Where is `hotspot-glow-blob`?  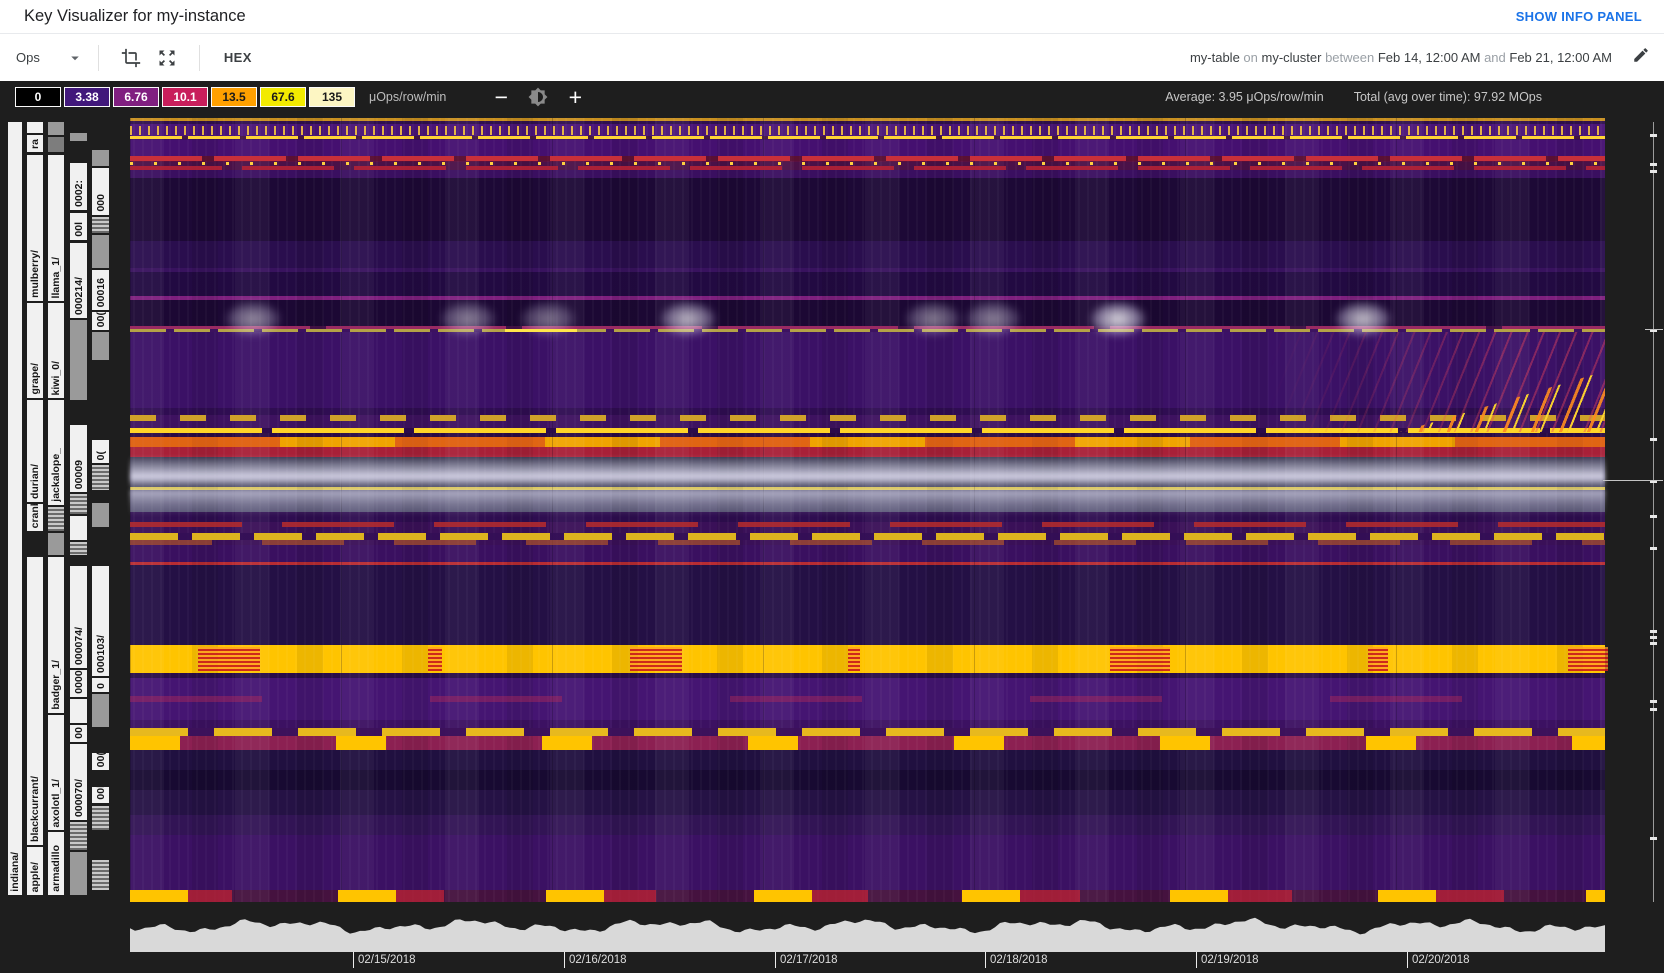 hotspot-glow-blob is located at coordinates (1118, 319).